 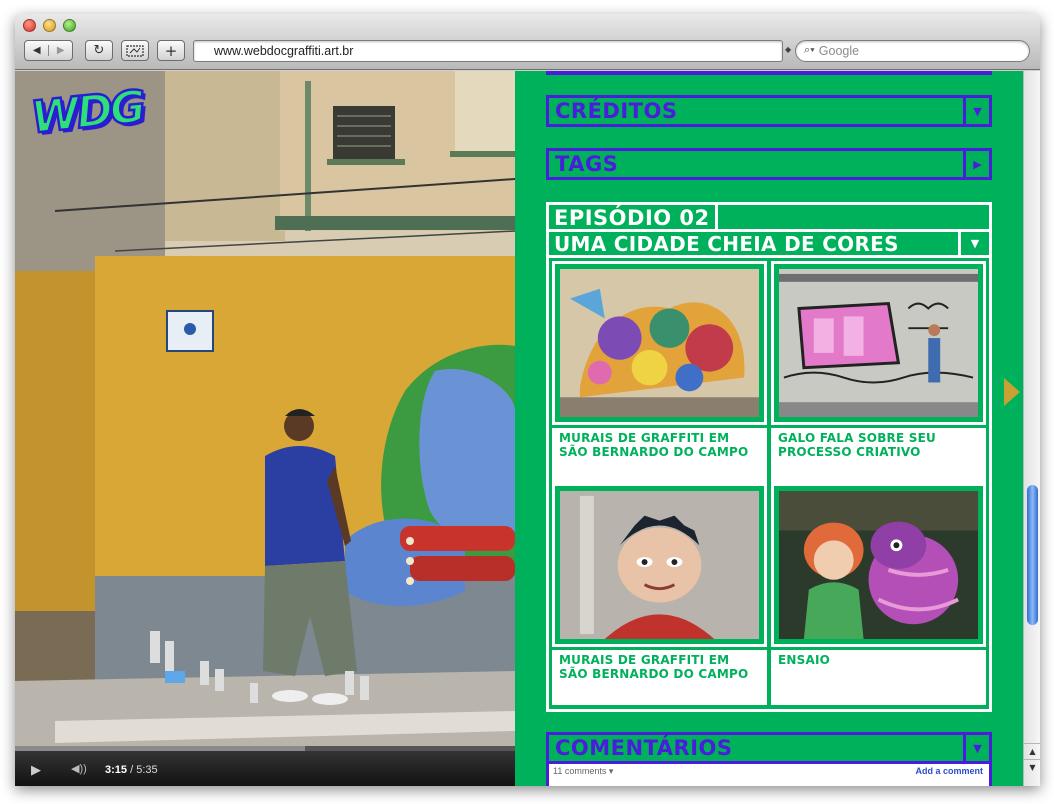 I want to click on snapback-button, so click(x=135, y=50).